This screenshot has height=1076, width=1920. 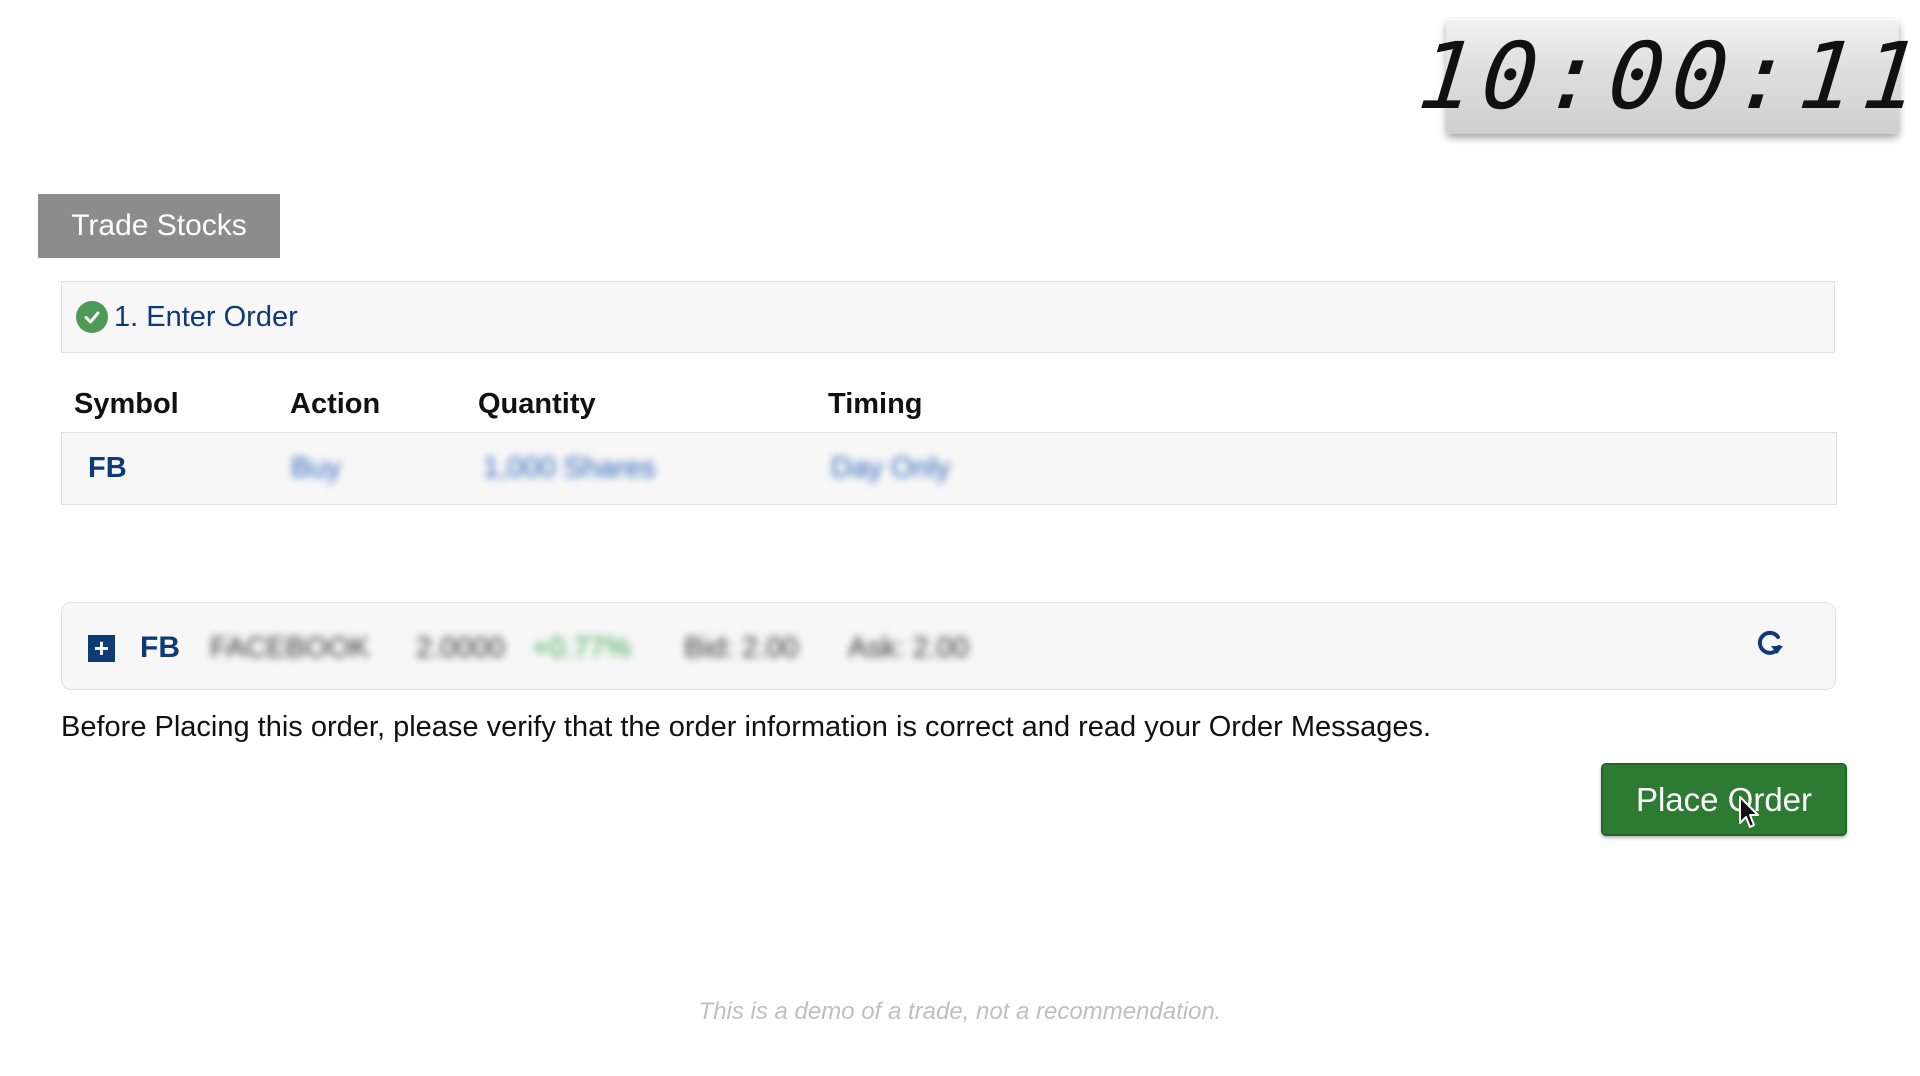 I want to click on digital-clock: 10:00:11, so click(x=1666, y=76).